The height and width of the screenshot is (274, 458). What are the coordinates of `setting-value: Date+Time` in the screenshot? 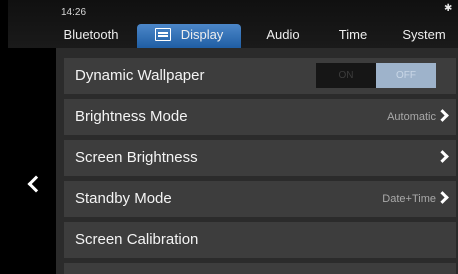 It's located at (409, 199).